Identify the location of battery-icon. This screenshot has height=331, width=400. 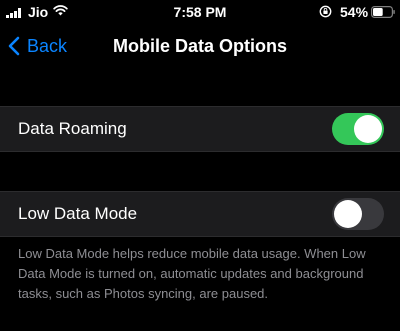
(383, 12).